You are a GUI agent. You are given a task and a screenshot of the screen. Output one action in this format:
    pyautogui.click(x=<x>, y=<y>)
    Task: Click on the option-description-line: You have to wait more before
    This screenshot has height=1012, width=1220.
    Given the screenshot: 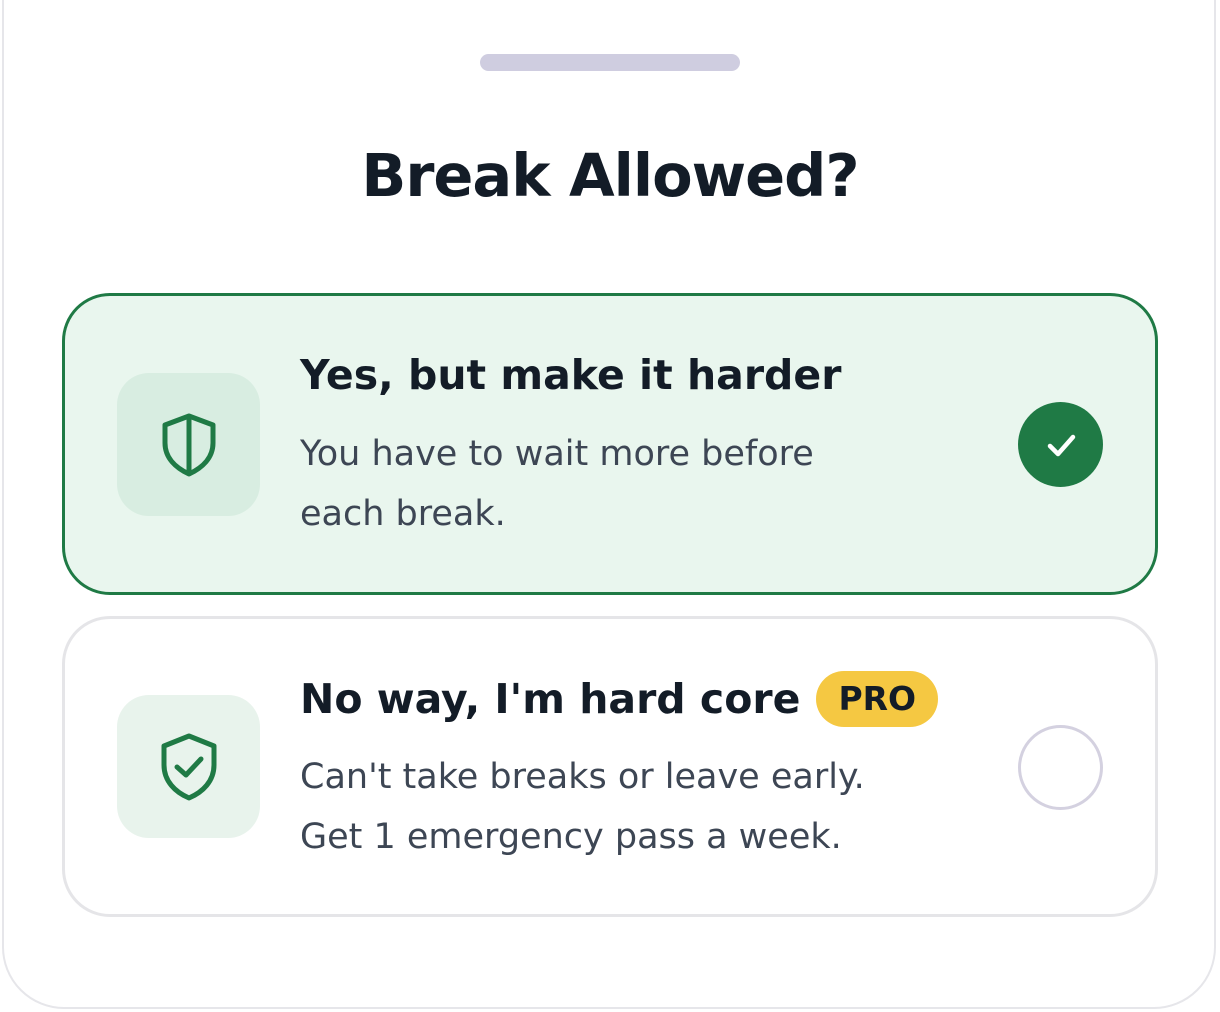 What is the action you would take?
    pyautogui.click(x=557, y=454)
    